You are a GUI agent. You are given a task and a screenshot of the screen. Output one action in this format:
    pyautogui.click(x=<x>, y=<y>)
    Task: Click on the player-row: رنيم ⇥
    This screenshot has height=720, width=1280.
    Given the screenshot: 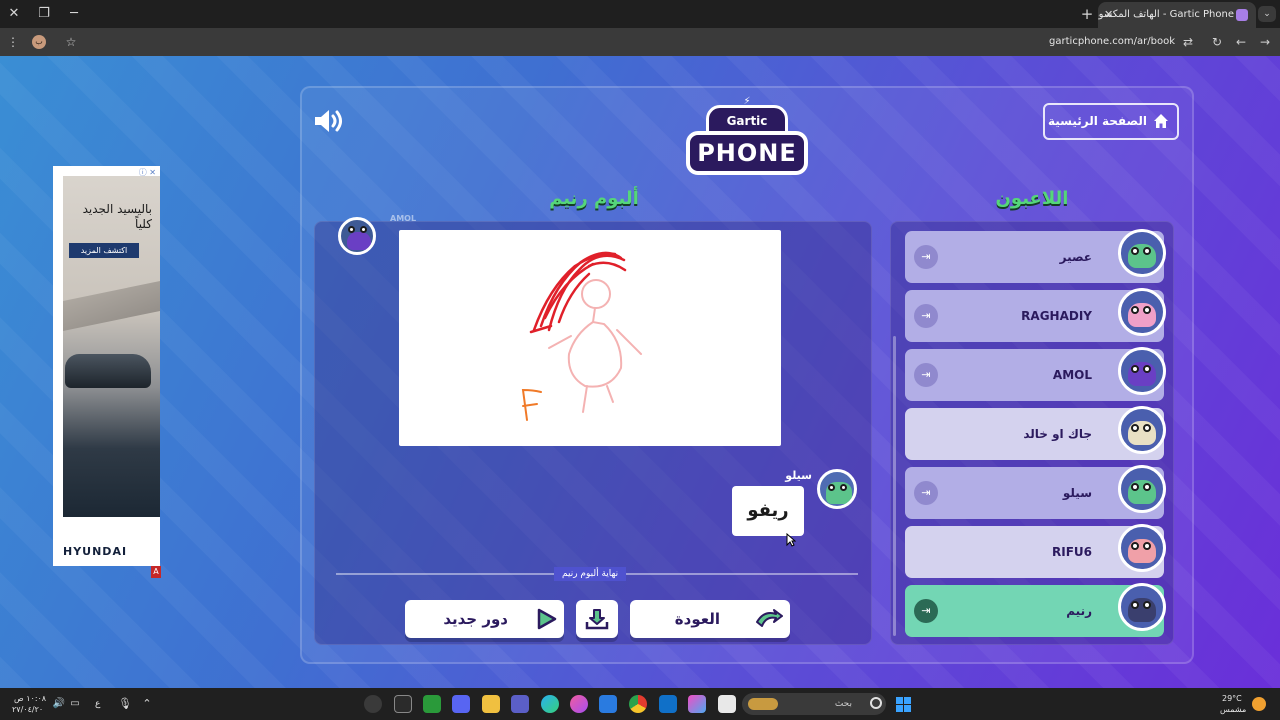 What is the action you would take?
    pyautogui.click(x=1035, y=610)
    